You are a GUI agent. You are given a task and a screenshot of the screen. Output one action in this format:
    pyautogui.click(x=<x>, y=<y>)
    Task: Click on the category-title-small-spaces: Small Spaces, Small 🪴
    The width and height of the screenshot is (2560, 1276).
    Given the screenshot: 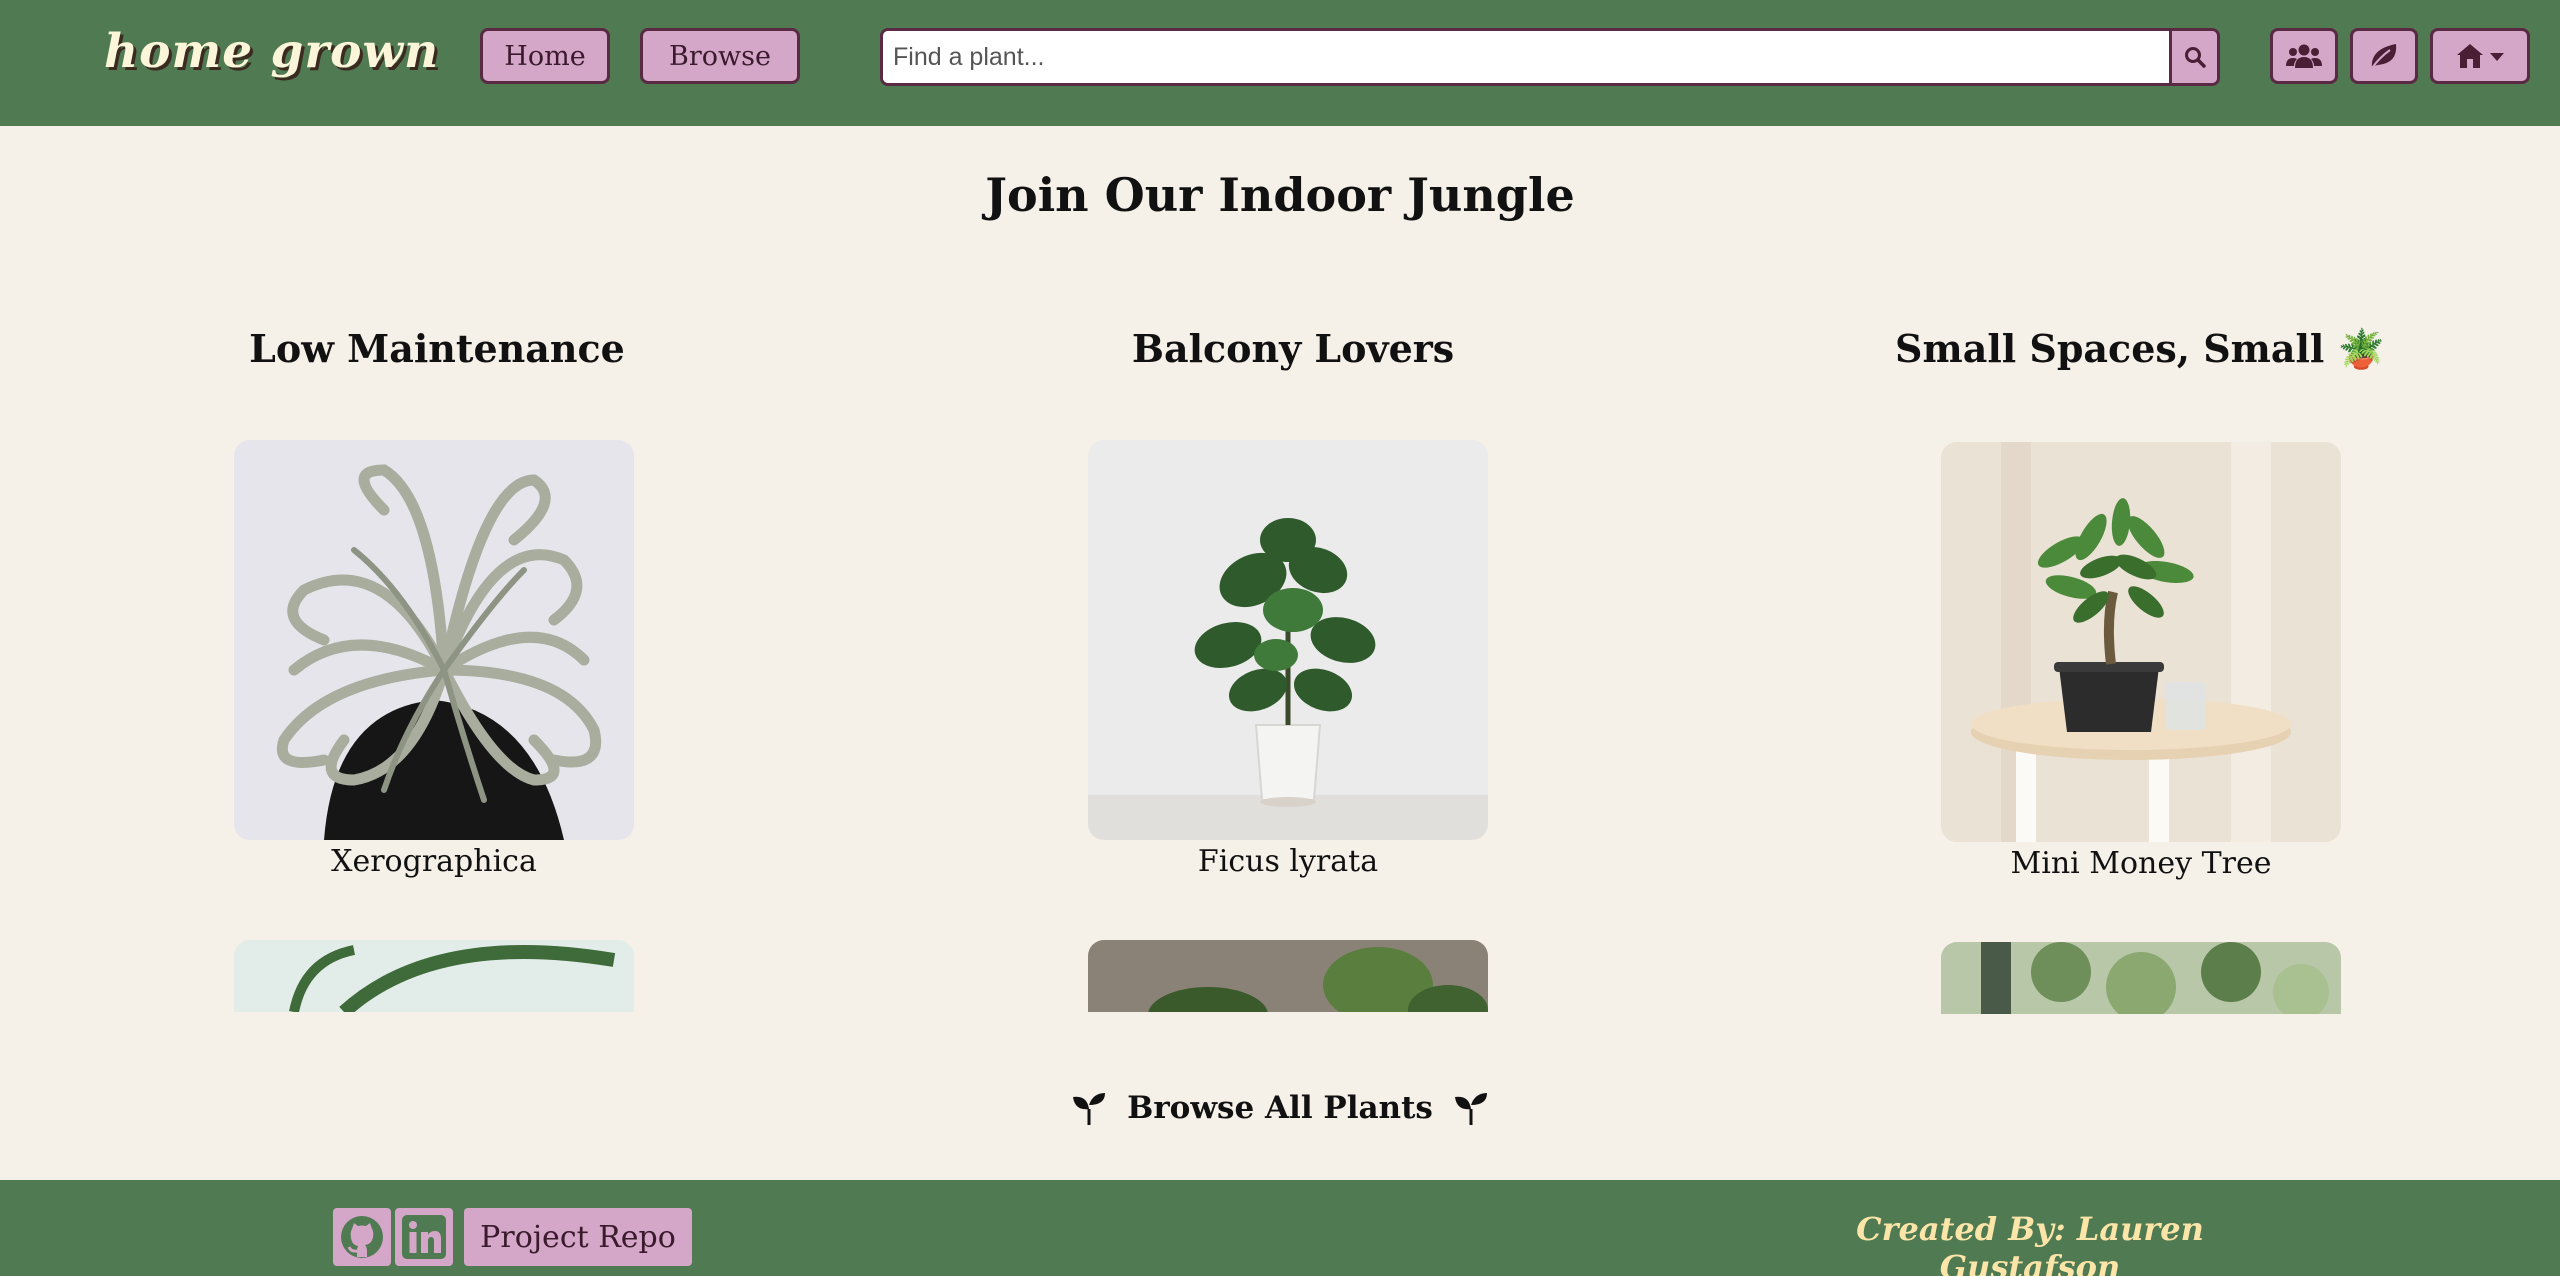 What is the action you would take?
    pyautogui.click(x=2140, y=349)
    